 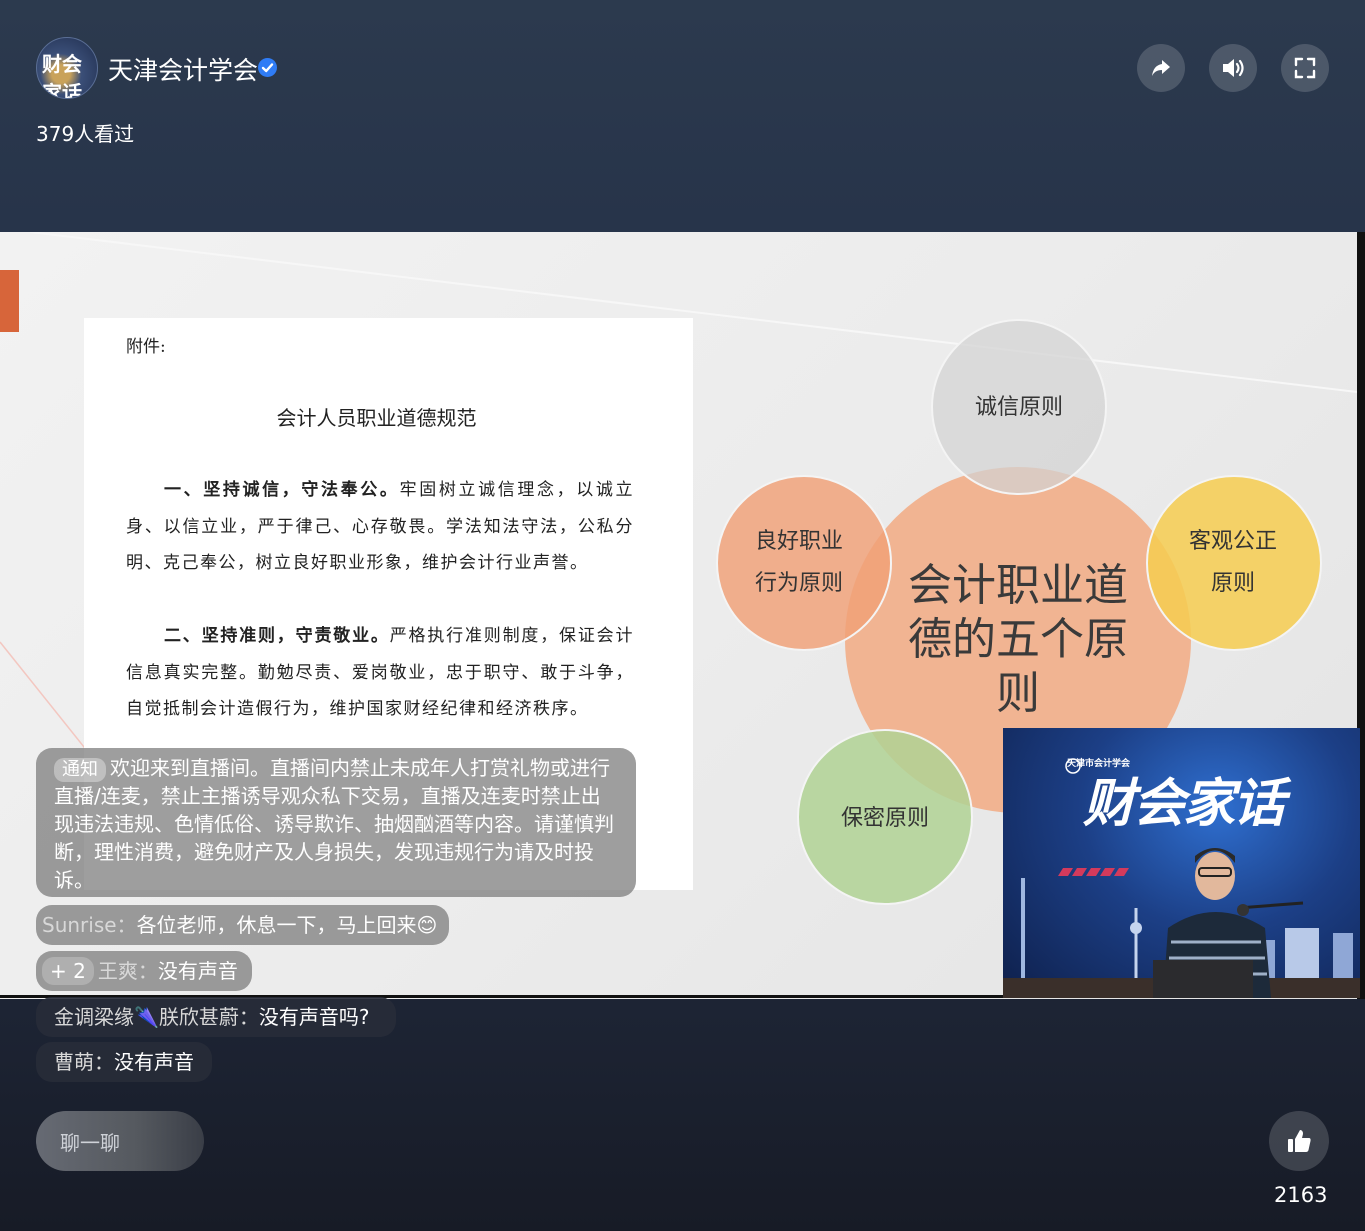 I want to click on chat-message: 金调梁缘🌂朕欣甚蔚：没有声音吗?, so click(x=216, y=1017).